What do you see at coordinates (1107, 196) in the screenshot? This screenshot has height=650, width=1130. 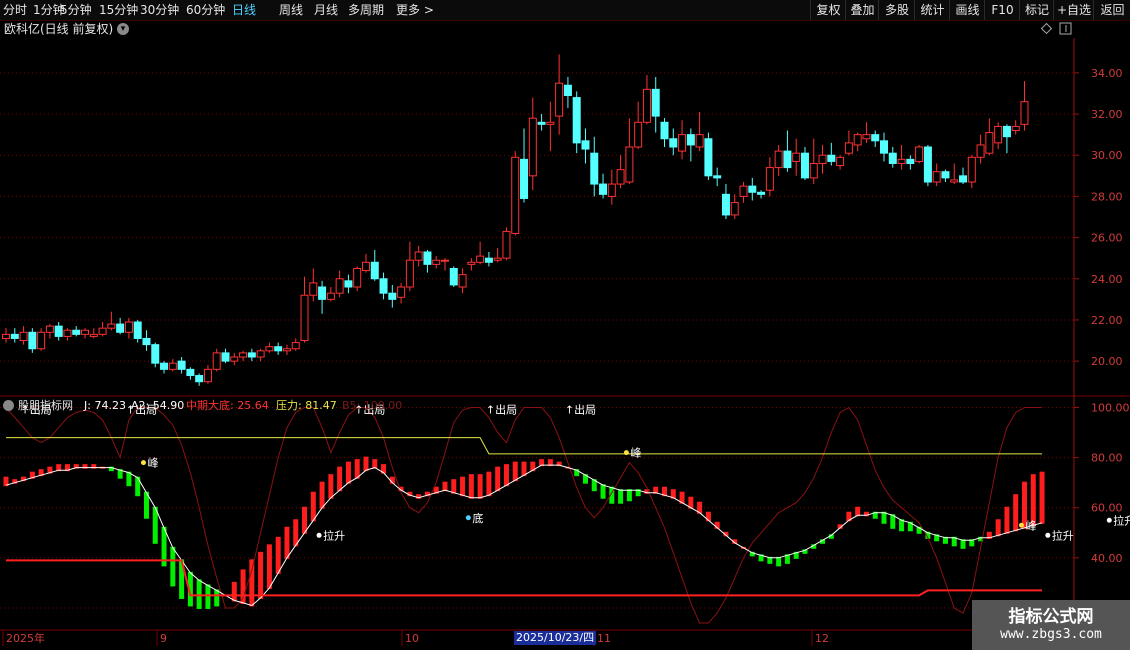 I see `price-tick-label: 28.00` at bounding box center [1107, 196].